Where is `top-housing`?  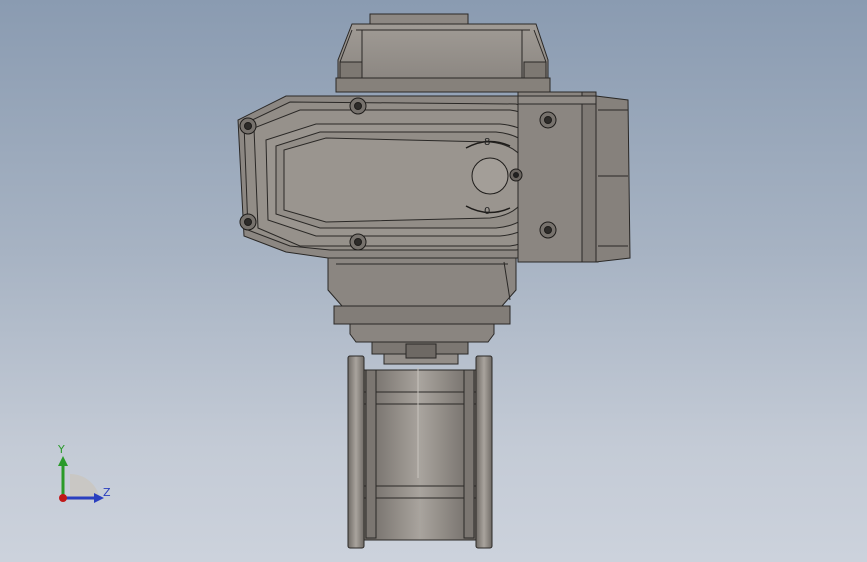
top-housing is located at coordinates (443, 53).